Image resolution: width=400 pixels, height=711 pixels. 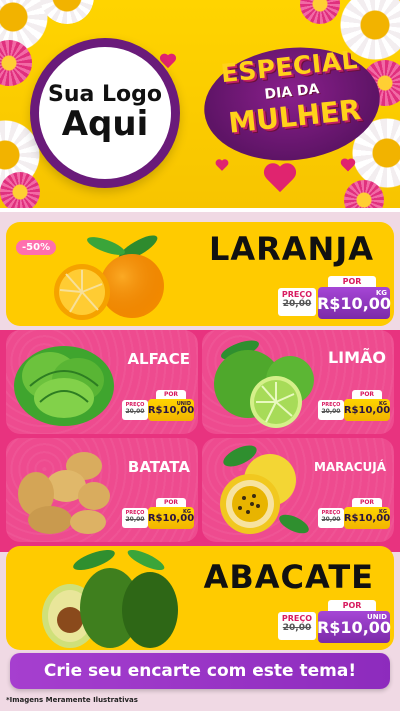 I want to click on heart-icon, so click(x=280, y=180).